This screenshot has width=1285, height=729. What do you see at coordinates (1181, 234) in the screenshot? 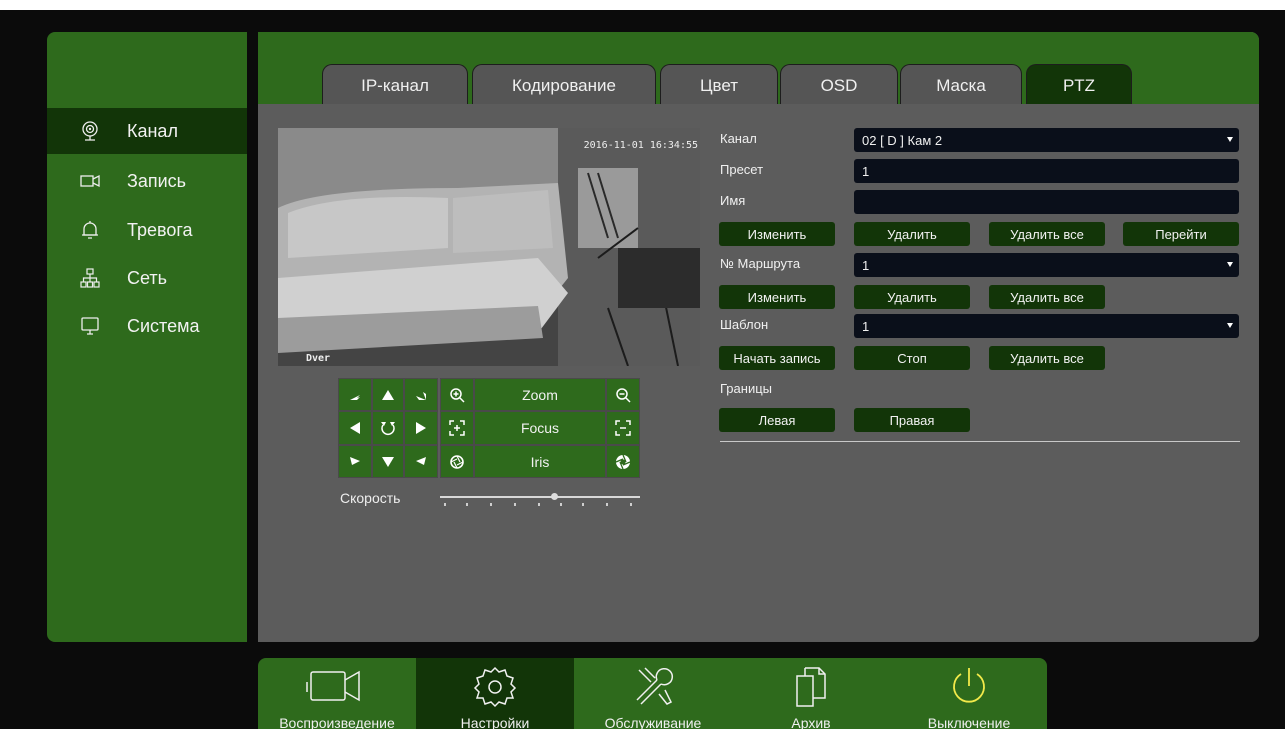
I see `preset-goto-button: Перейти` at bounding box center [1181, 234].